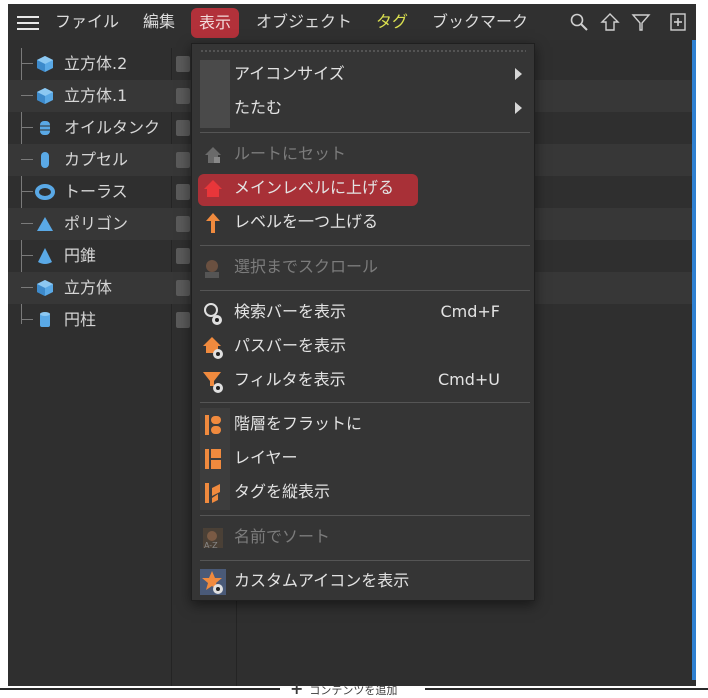 Image resolution: width=708 pixels, height=698 pixels. Describe the element at coordinates (28, 23) in the screenshot. I see `hamburger-menu-icon` at that location.